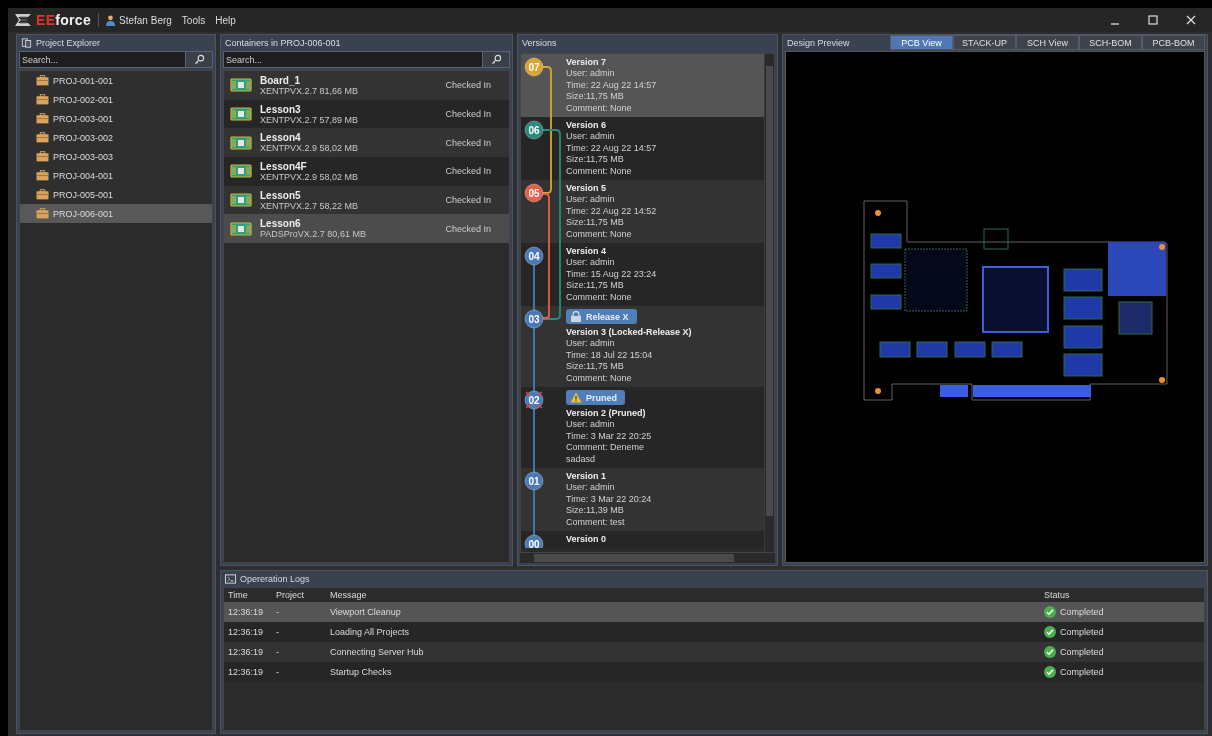 This screenshot has height=736, width=1212. I want to click on log-row: 12:36:19 - Startup Checks Completed, so click(714, 672).